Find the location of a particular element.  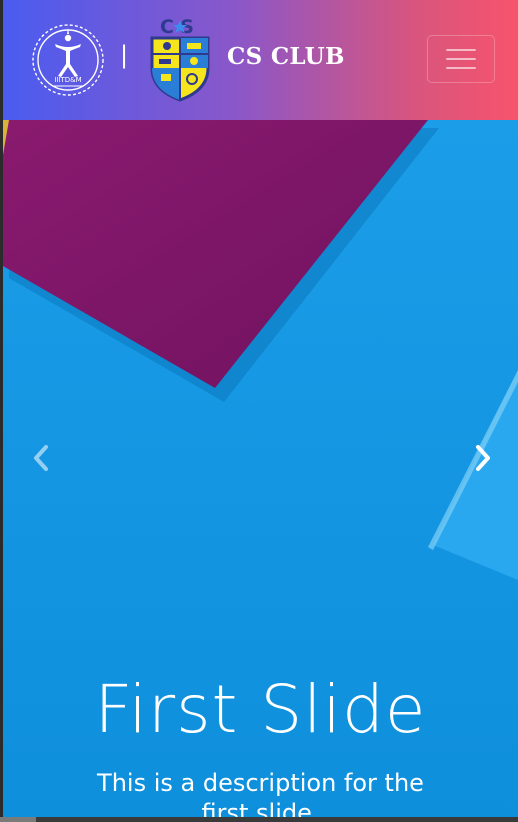

club-logo: CS is located at coordinates (180, 59).